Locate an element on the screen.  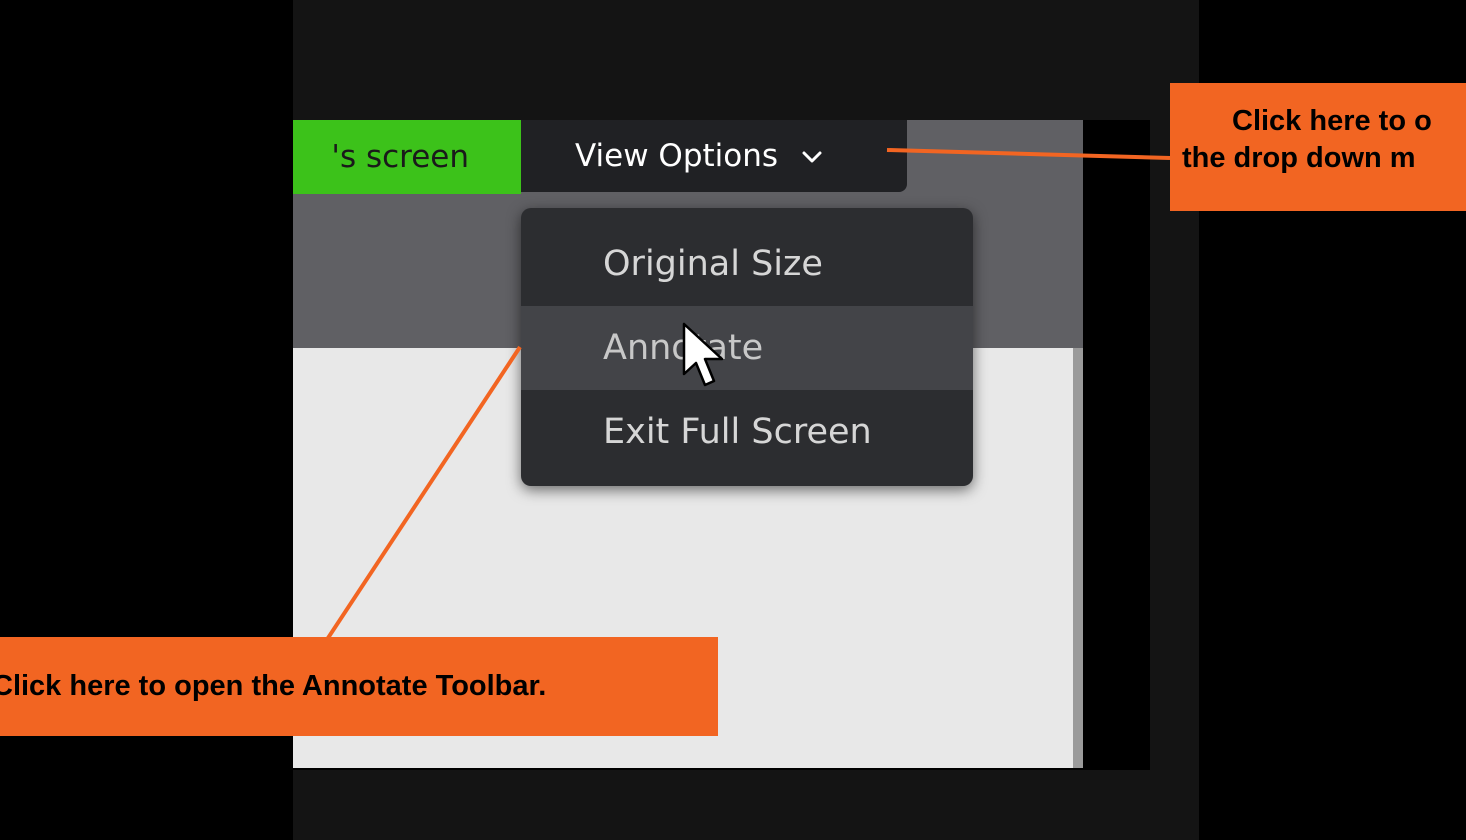
dropdown-callout-line1: Click here to o is located at coordinates (1332, 121).